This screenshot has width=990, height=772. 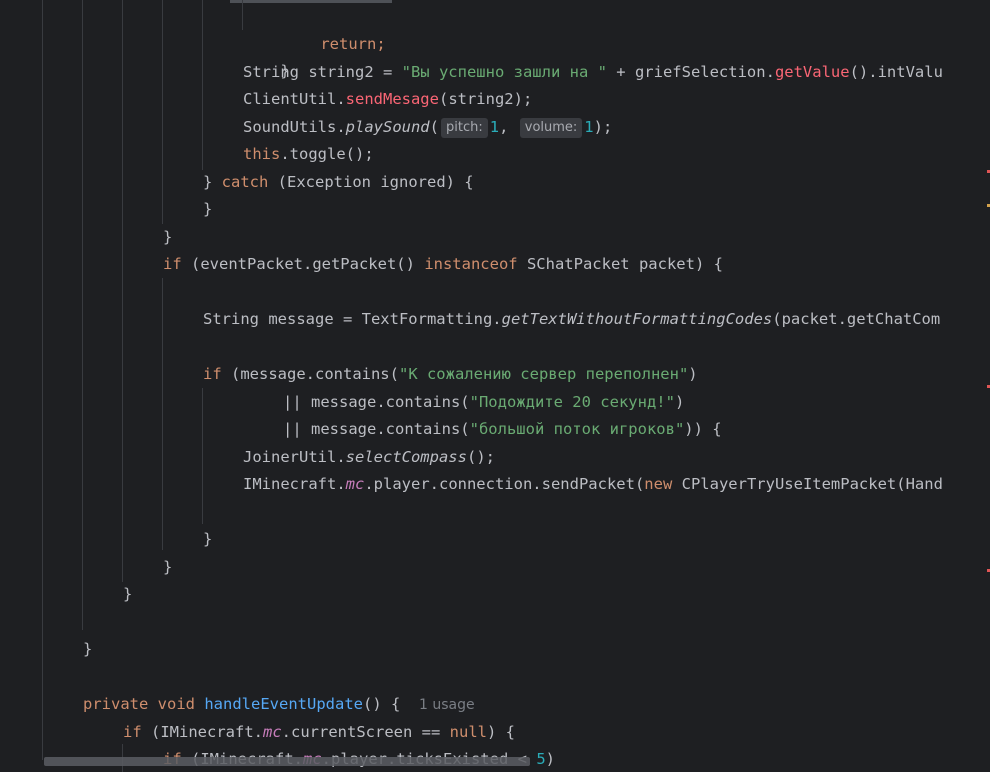 I want to click on code-token: String message = TextFormatting., so click(x=352, y=319).